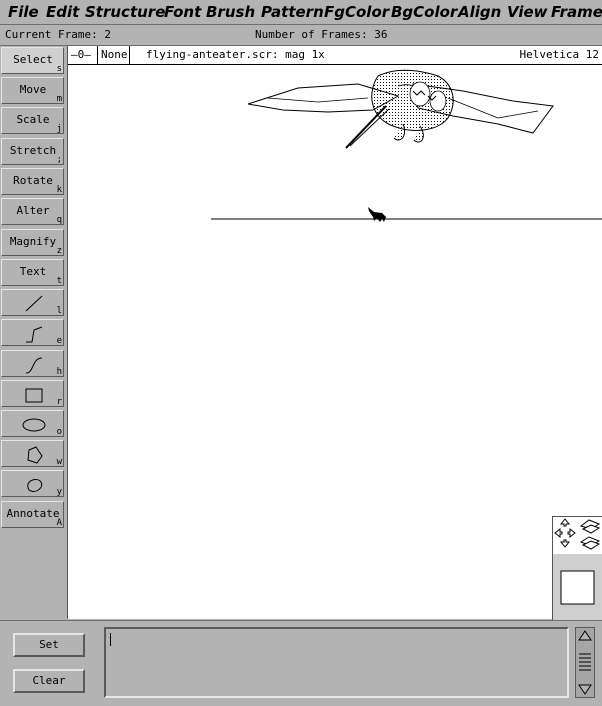 The height and width of the screenshot is (706, 602). Describe the element at coordinates (35, 485) in the screenshot. I see `closed-spline-icon` at that location.